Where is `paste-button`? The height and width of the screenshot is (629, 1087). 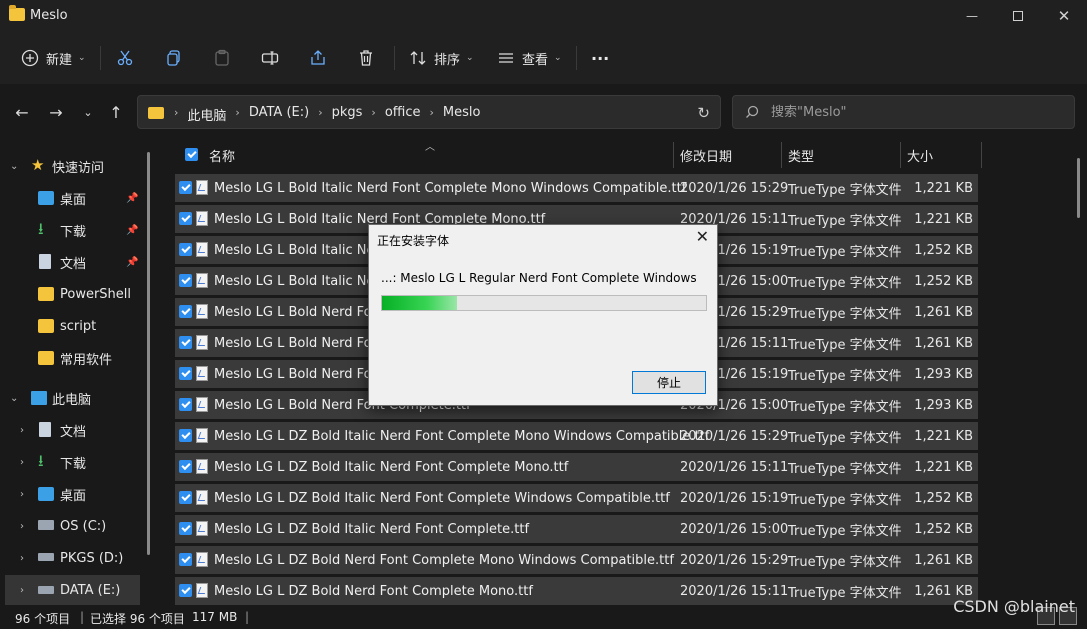 paste-button is located at coordinates (222, 58).